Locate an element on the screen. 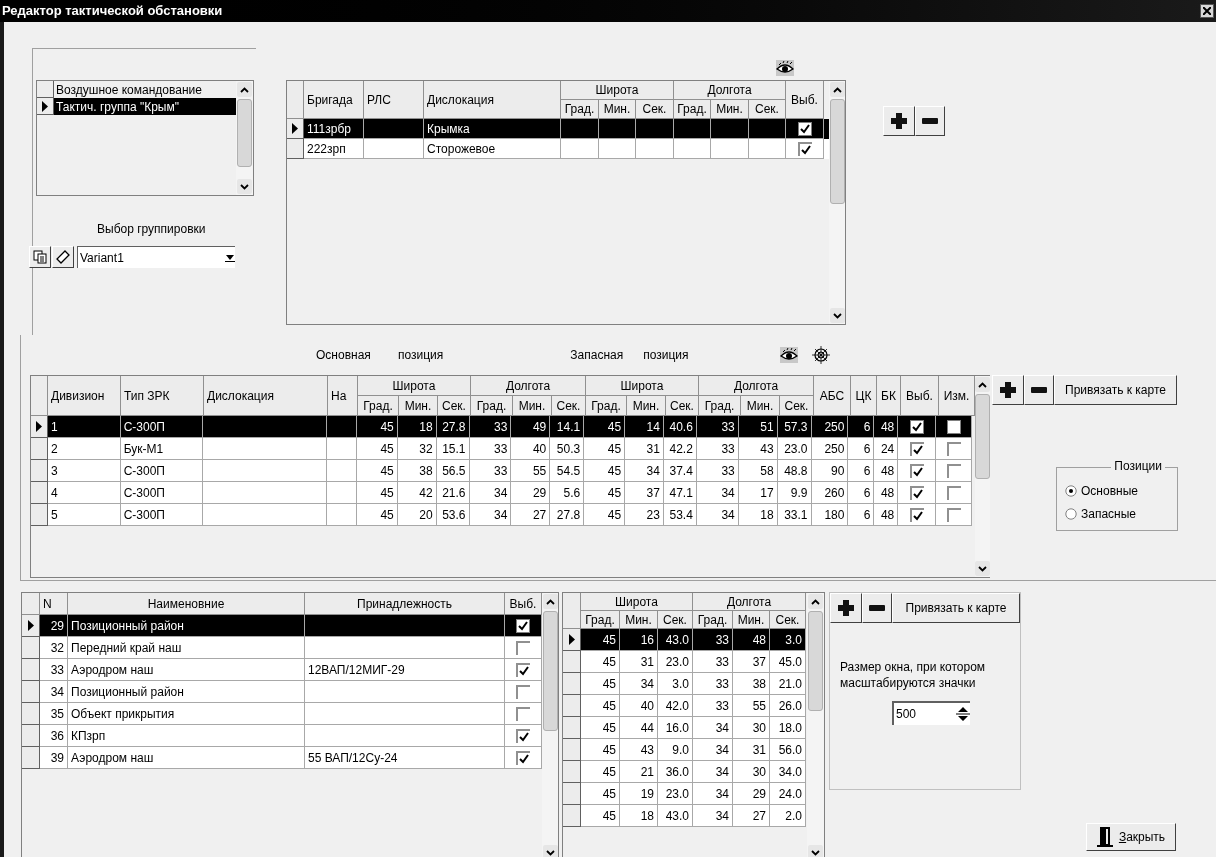  table-row: 32 Передний край наш is located at coordinates (282, 648).